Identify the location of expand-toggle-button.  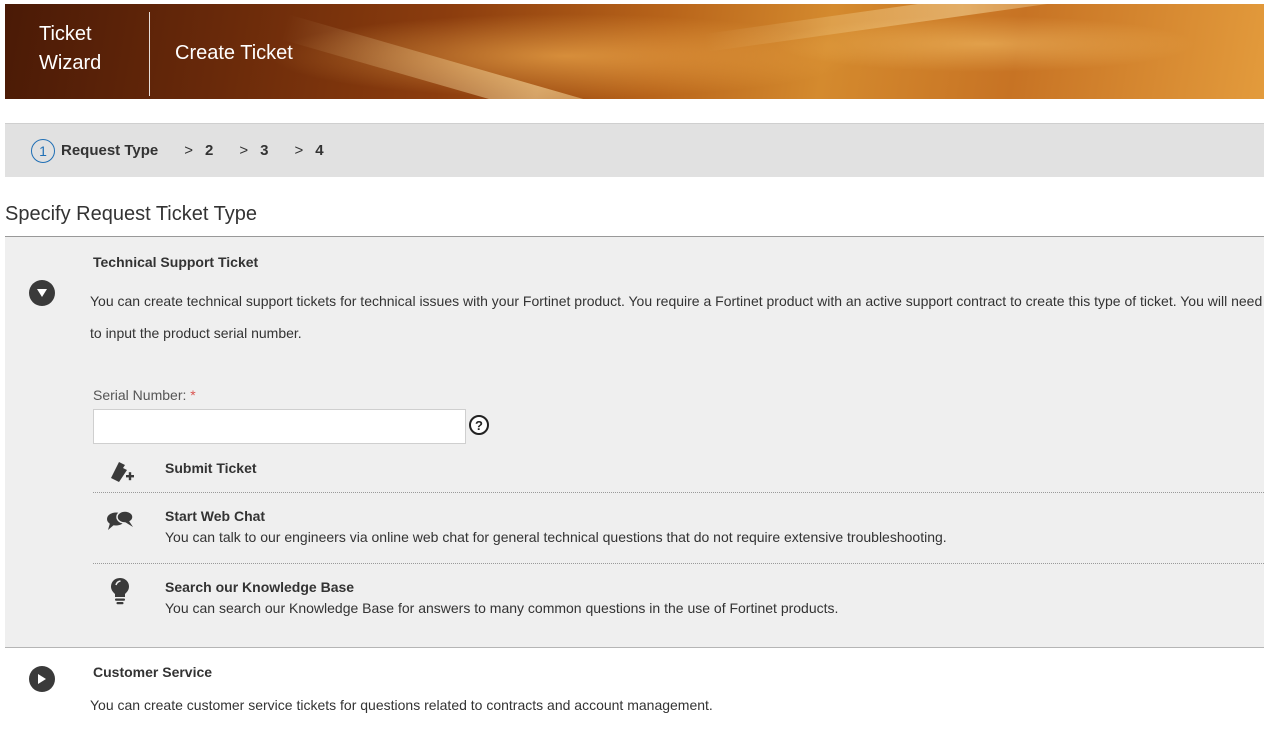
(42, 679).